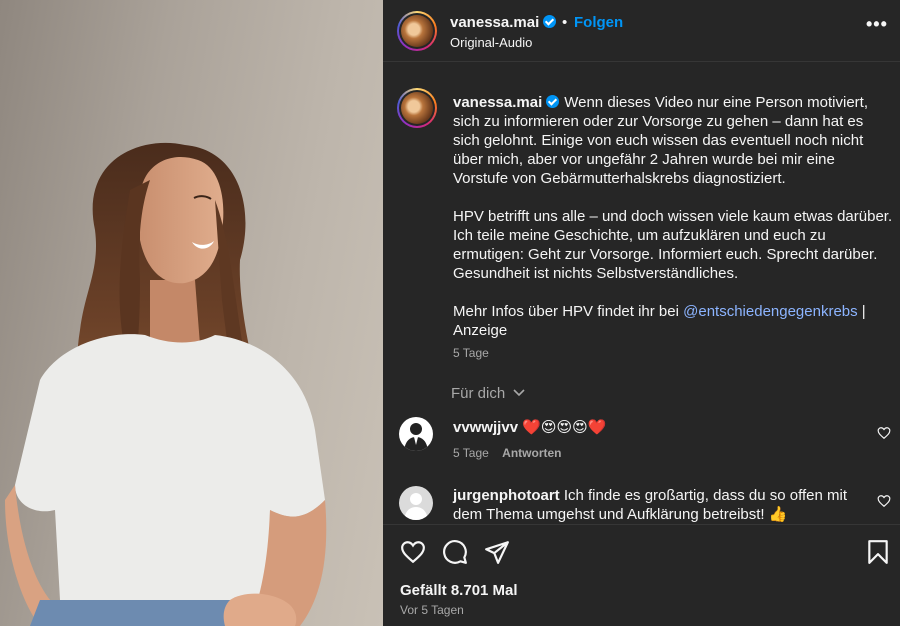 This screenshot has height=626, width=900. What do you see at coordinates (416, 437) in the screenshot?
I see `person-silhouette-icon` at bounding box center [416, 437].